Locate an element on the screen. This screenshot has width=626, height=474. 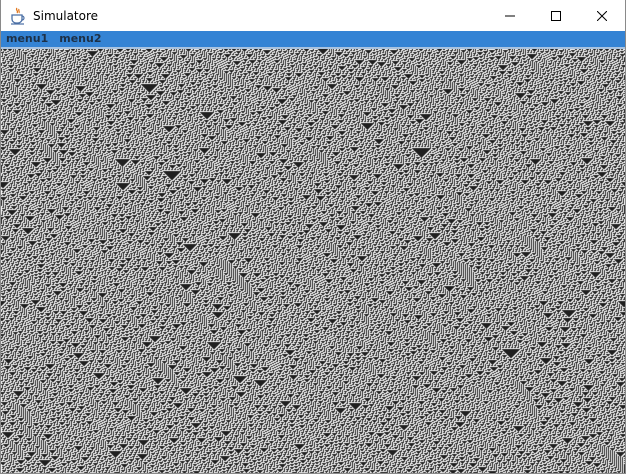
maximize-icon is located at coordinates (556, 15).